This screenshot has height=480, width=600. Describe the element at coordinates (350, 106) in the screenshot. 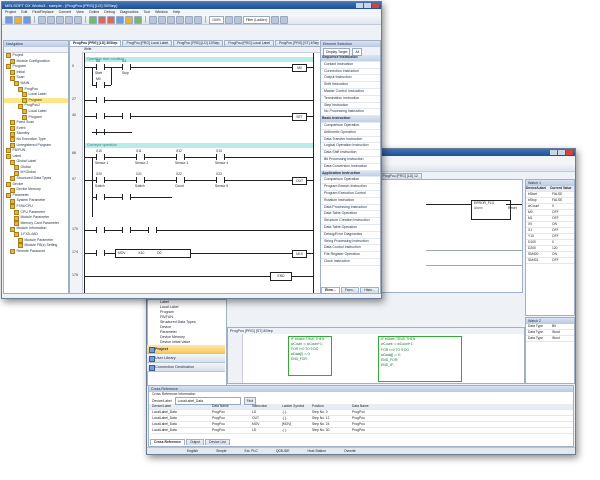

I see `instruction-step-instruction: Step Instruction` at that location.